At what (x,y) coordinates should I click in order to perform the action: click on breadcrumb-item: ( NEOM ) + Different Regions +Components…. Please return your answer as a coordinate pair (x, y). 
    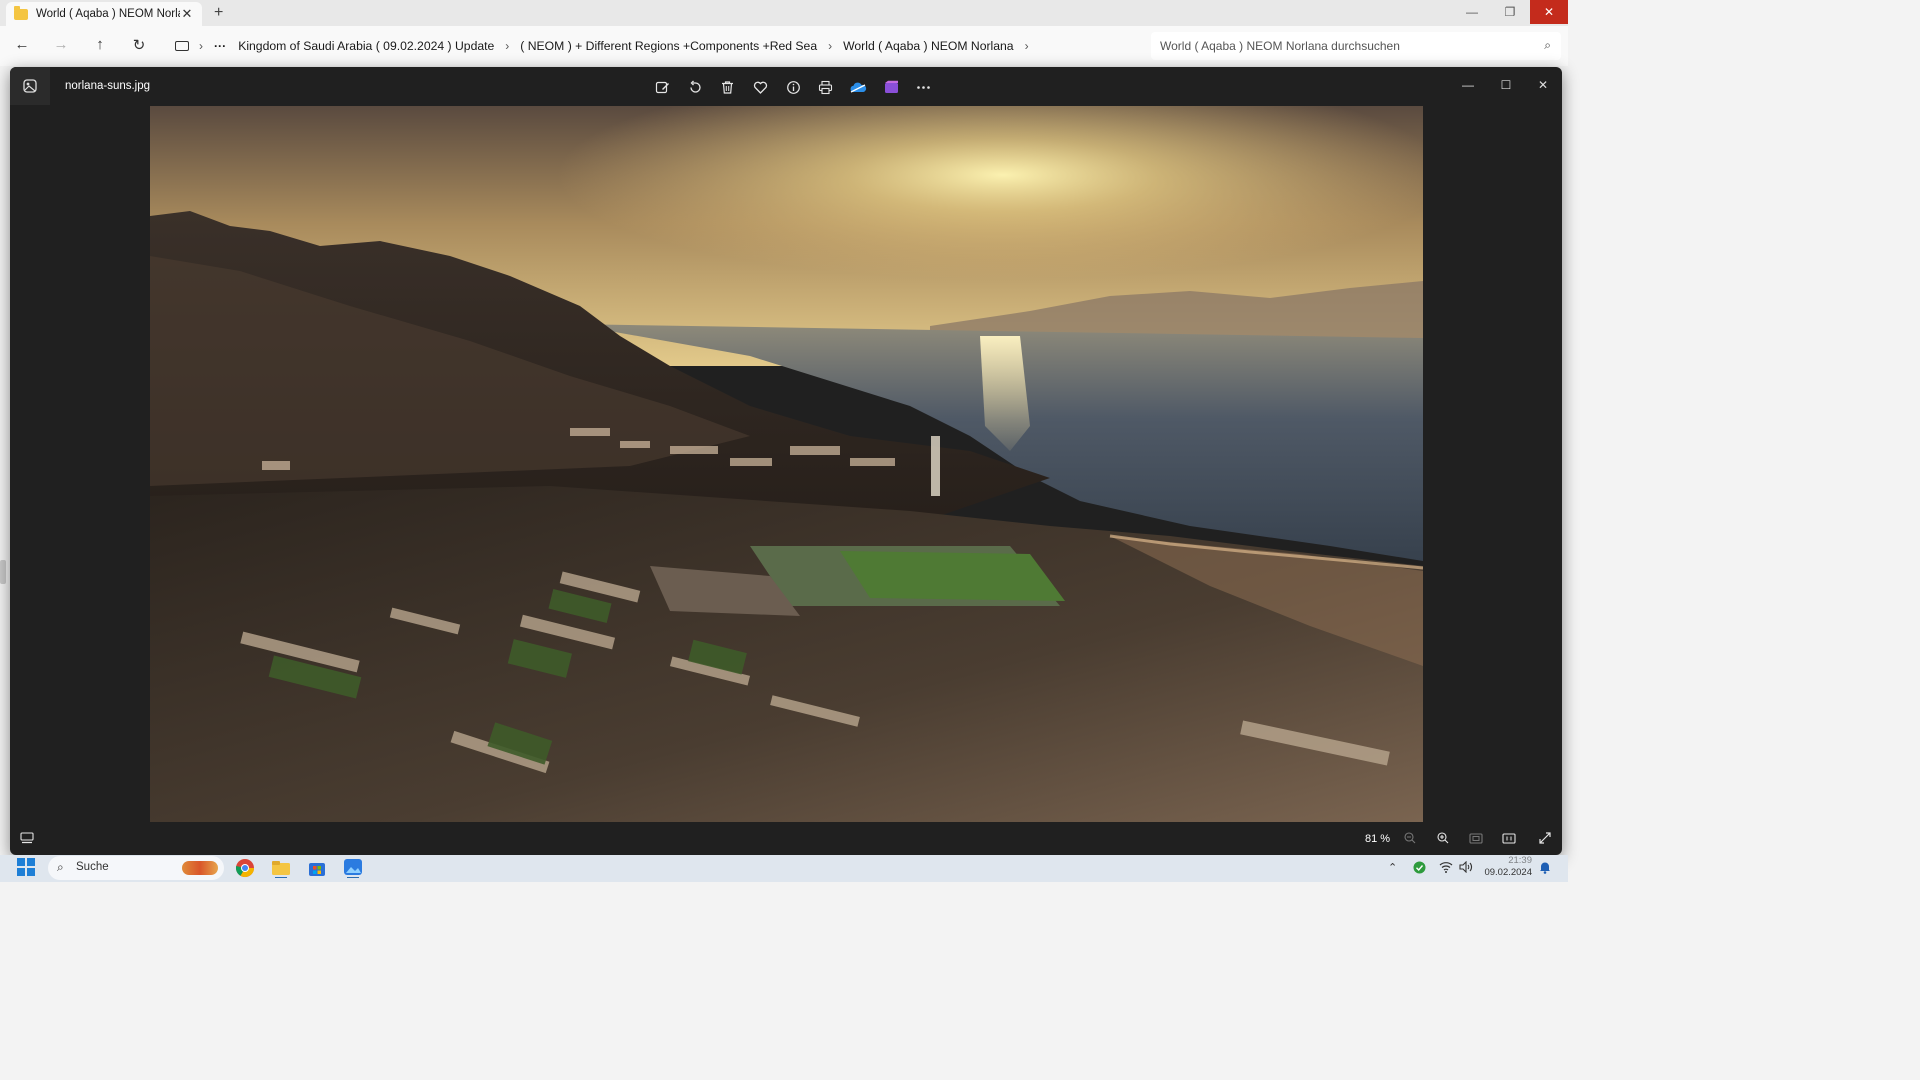
    Looking at the image, I should click on (668, 46).